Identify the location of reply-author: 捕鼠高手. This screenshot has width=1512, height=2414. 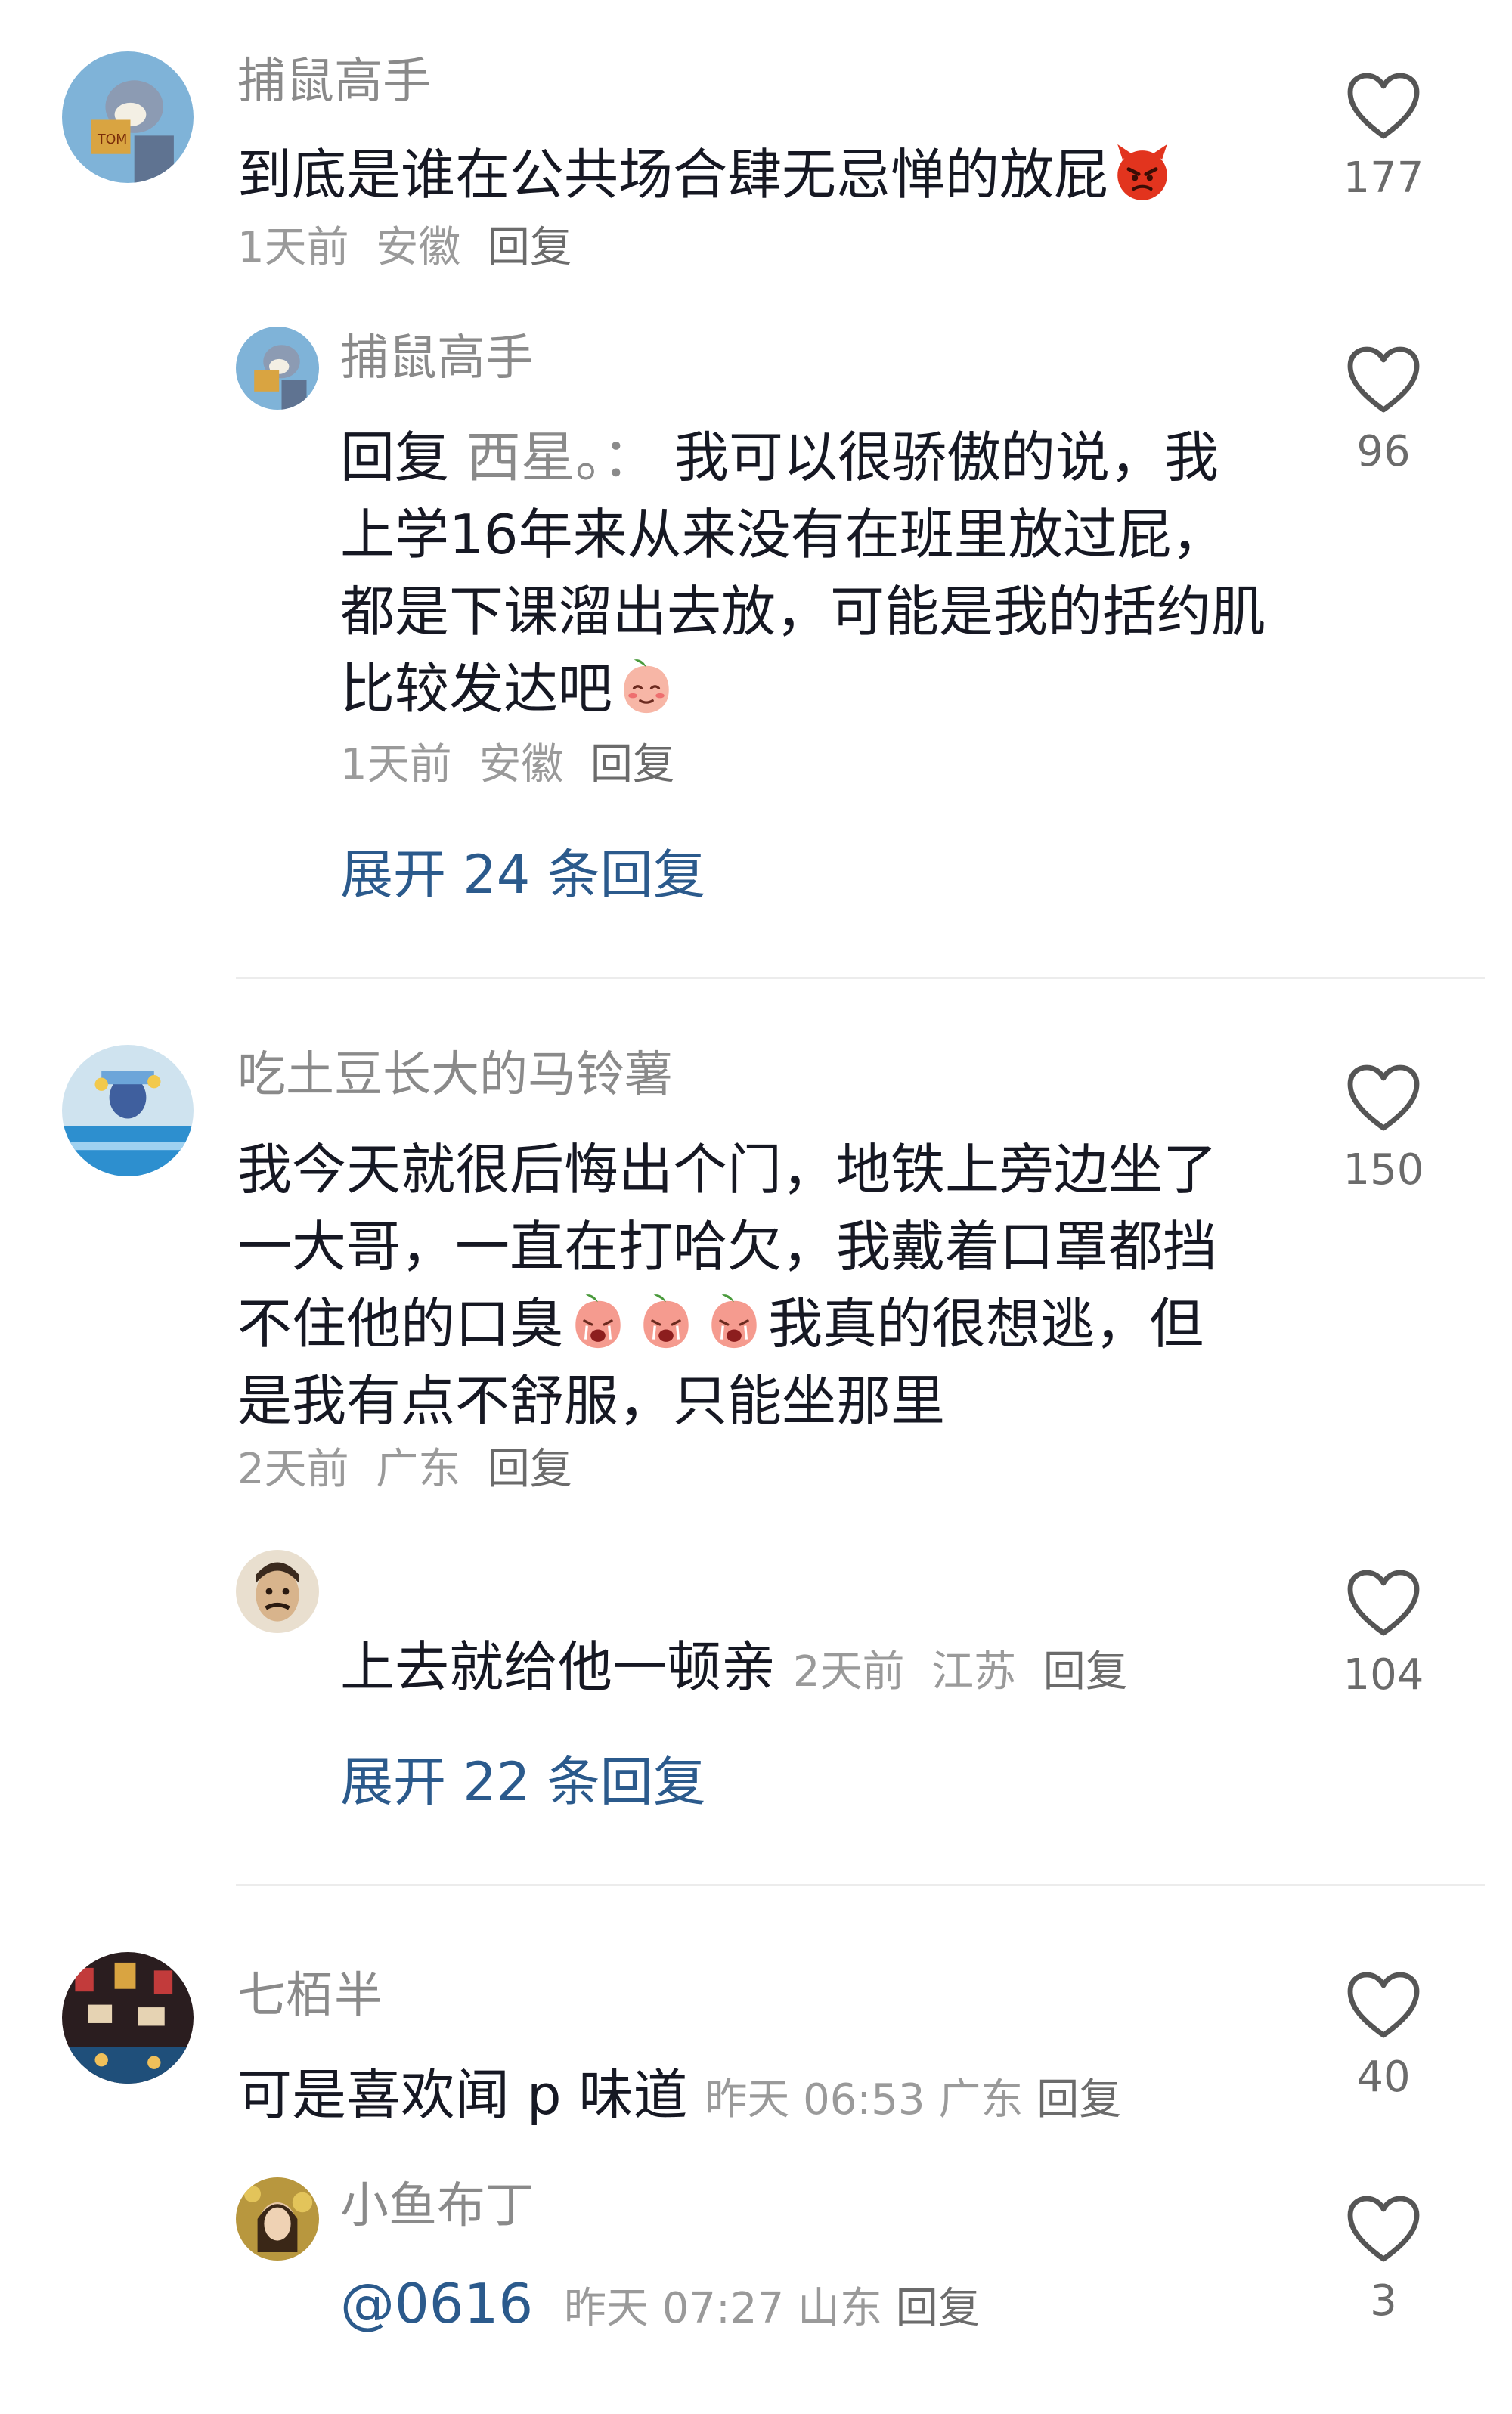
(437, 359).